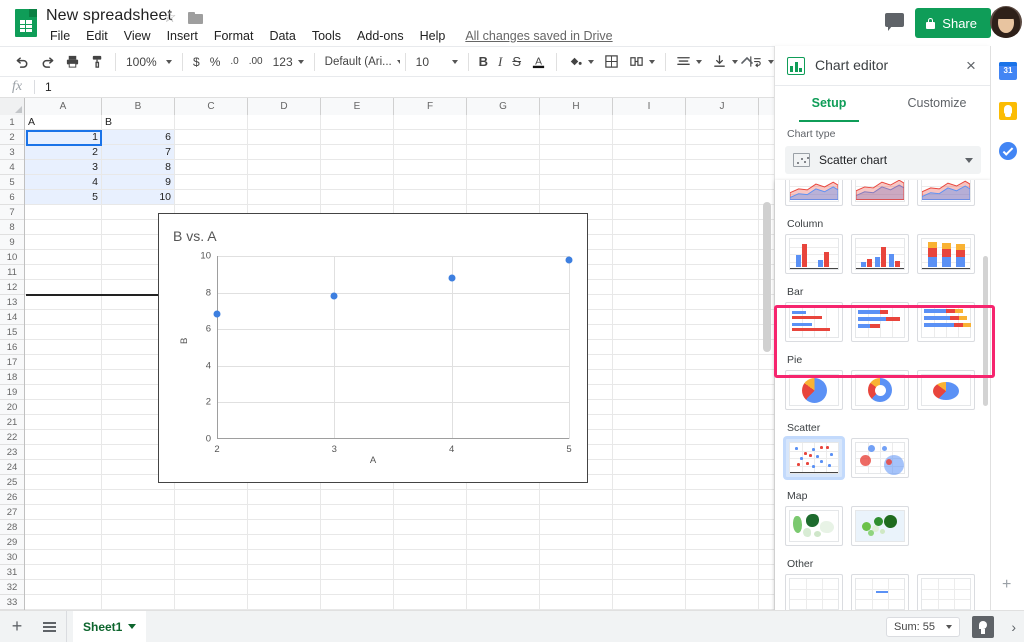 This screenshot has height=642, width=1024. What do you see at coordinates (649, 572) in the screenshot?
I see `cell-I31` at bounding box center [649, 572].